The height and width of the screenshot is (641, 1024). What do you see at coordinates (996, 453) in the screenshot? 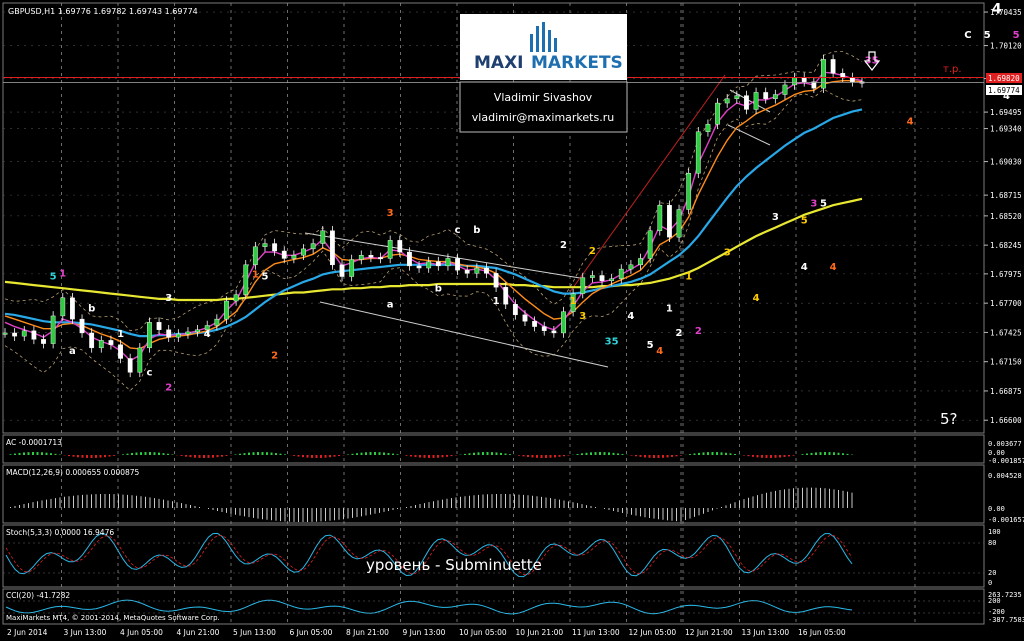
I see `ac-tick-mid: 0.00` at bounding box center [996, 453].